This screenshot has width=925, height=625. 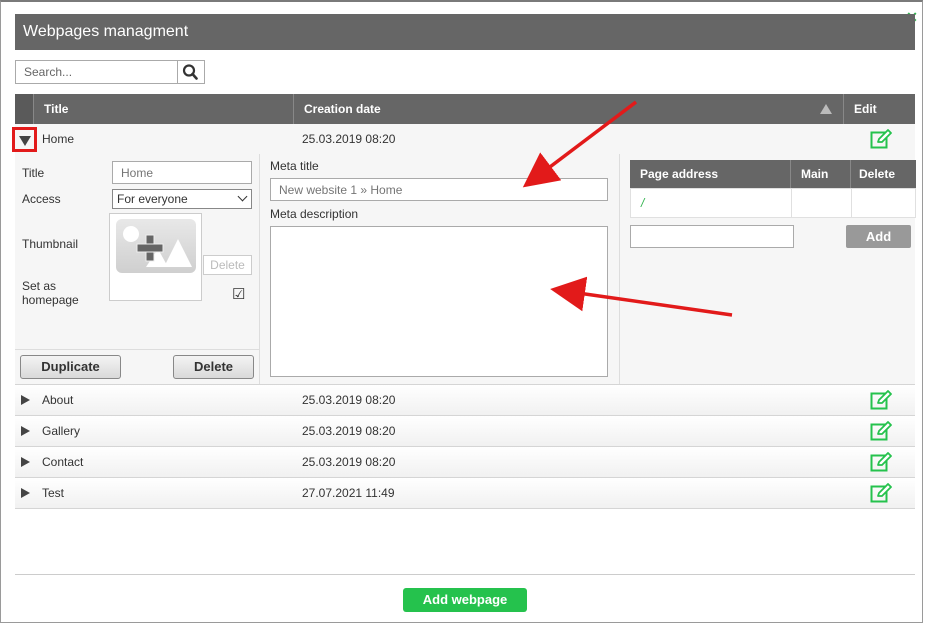 What do you see at coordinates (641, 296) in the screenshot?
I see `annotation-arrow-meta-description` at bounding box center [641, 296].